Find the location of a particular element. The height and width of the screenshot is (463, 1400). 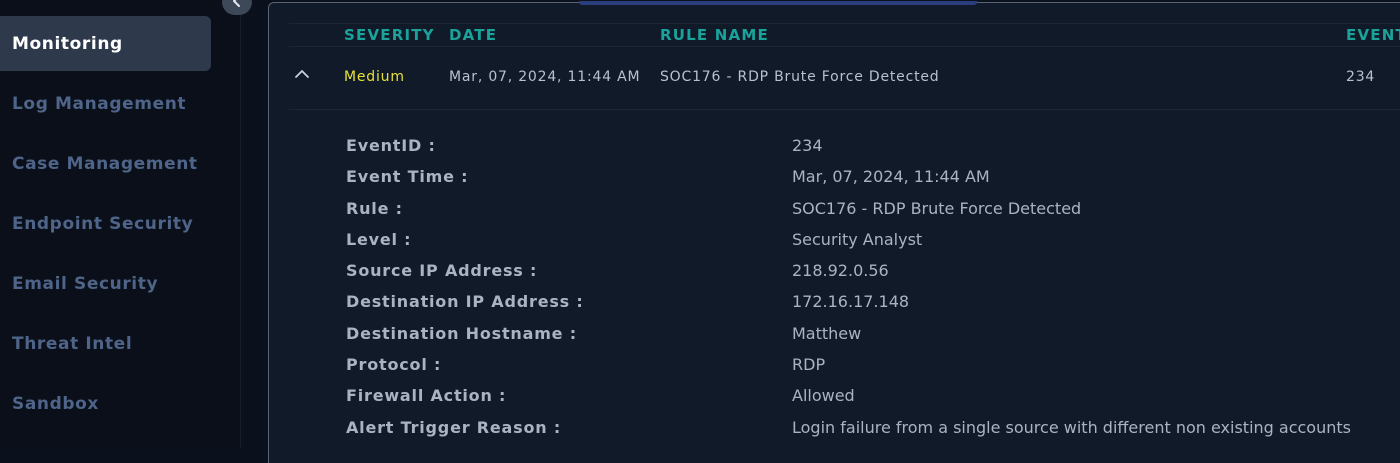

column-header-rule-name: RULE NAME is located at coordinates (714, 35).